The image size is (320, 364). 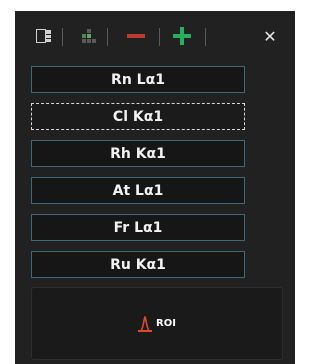 I want to click on list-item-label: Rn Lα1, so click(x=138, y=79).